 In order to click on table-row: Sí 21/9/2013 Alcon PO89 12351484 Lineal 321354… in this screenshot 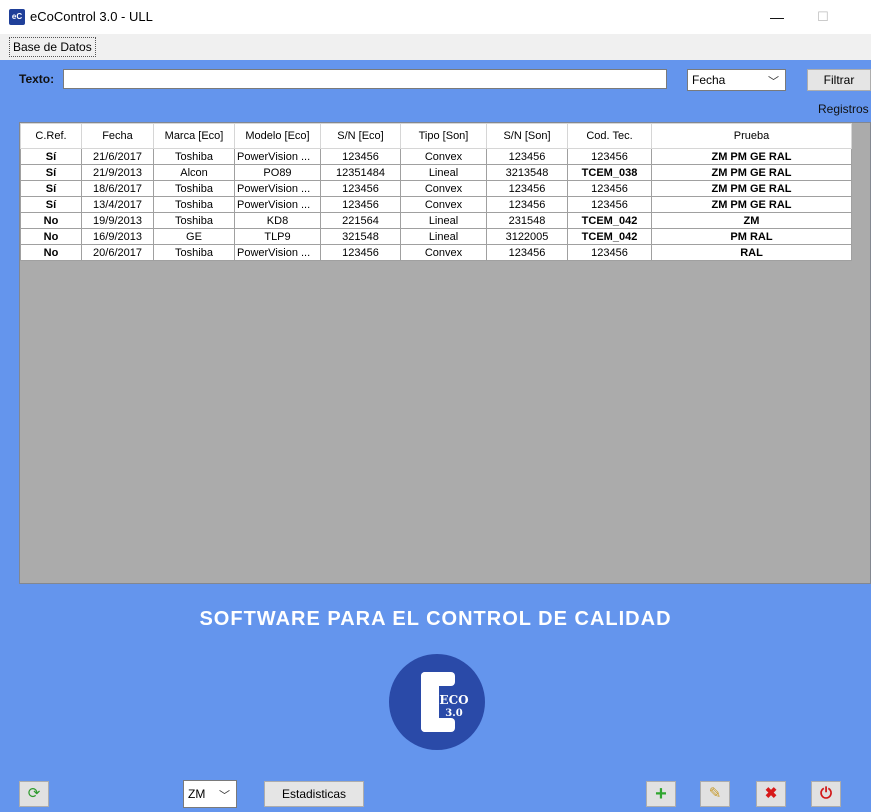, I will do `click(436, 172)`.